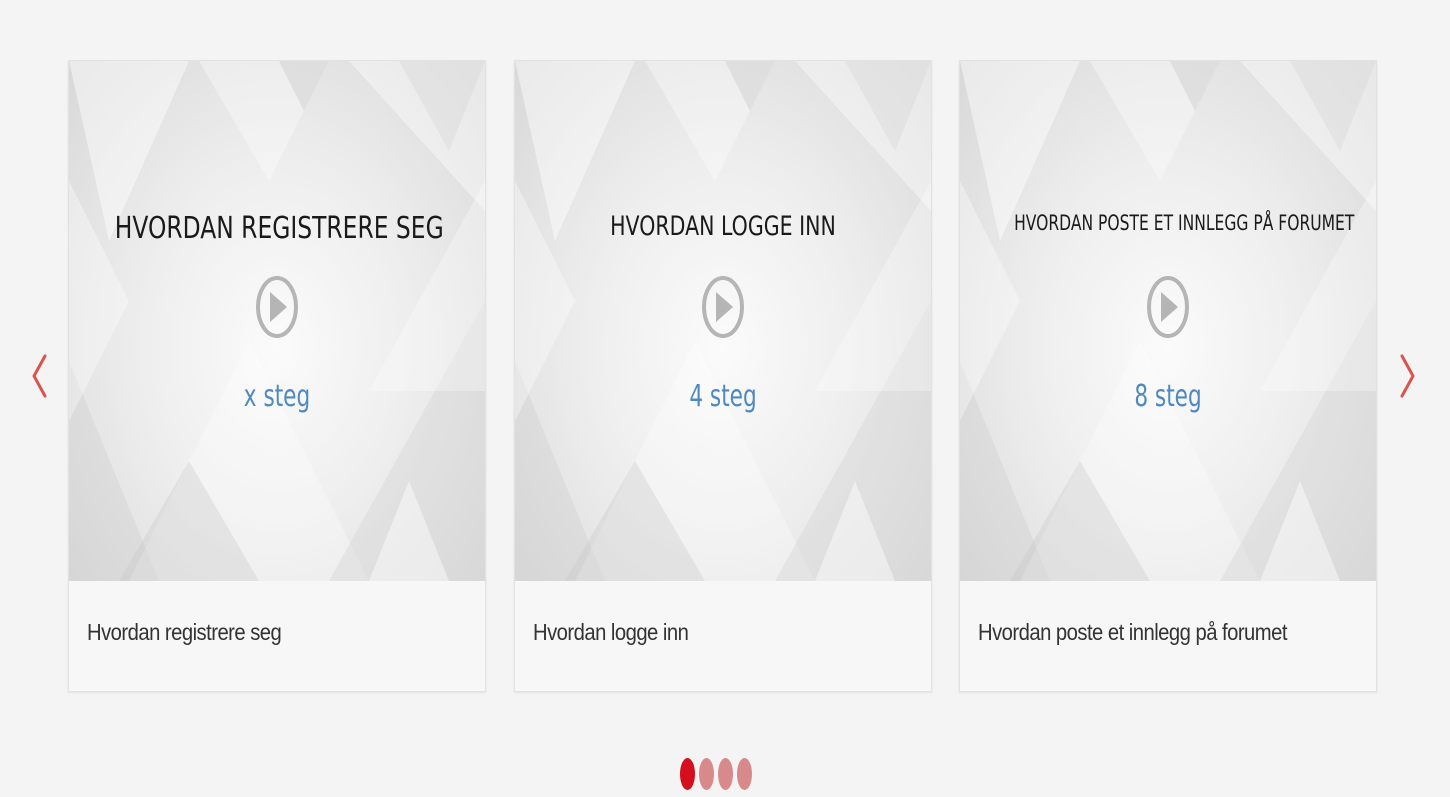 This screenshot has height=797, width=1450. Describe the element at coordinates (277, 396) in the screenshot. I see `step-count: x steg` at that location.